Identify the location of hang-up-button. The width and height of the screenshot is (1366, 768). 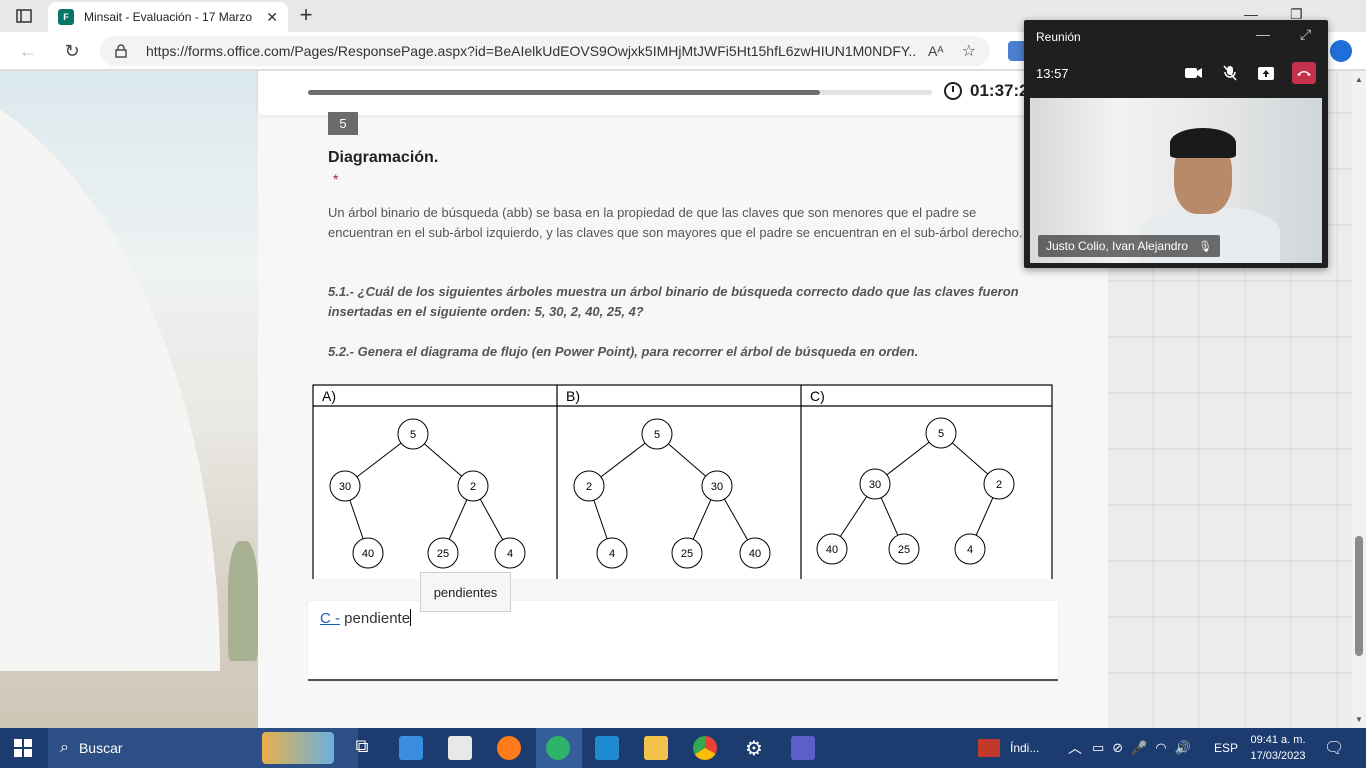
(1304, 73).